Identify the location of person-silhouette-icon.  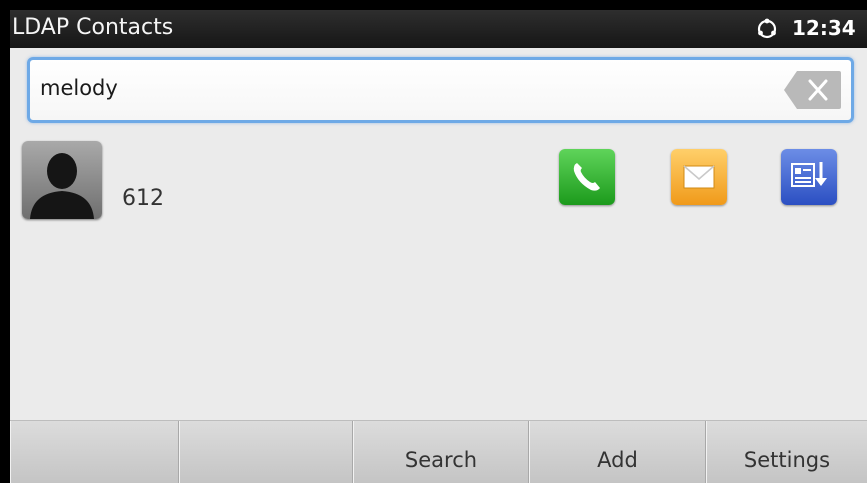
(62, 180).